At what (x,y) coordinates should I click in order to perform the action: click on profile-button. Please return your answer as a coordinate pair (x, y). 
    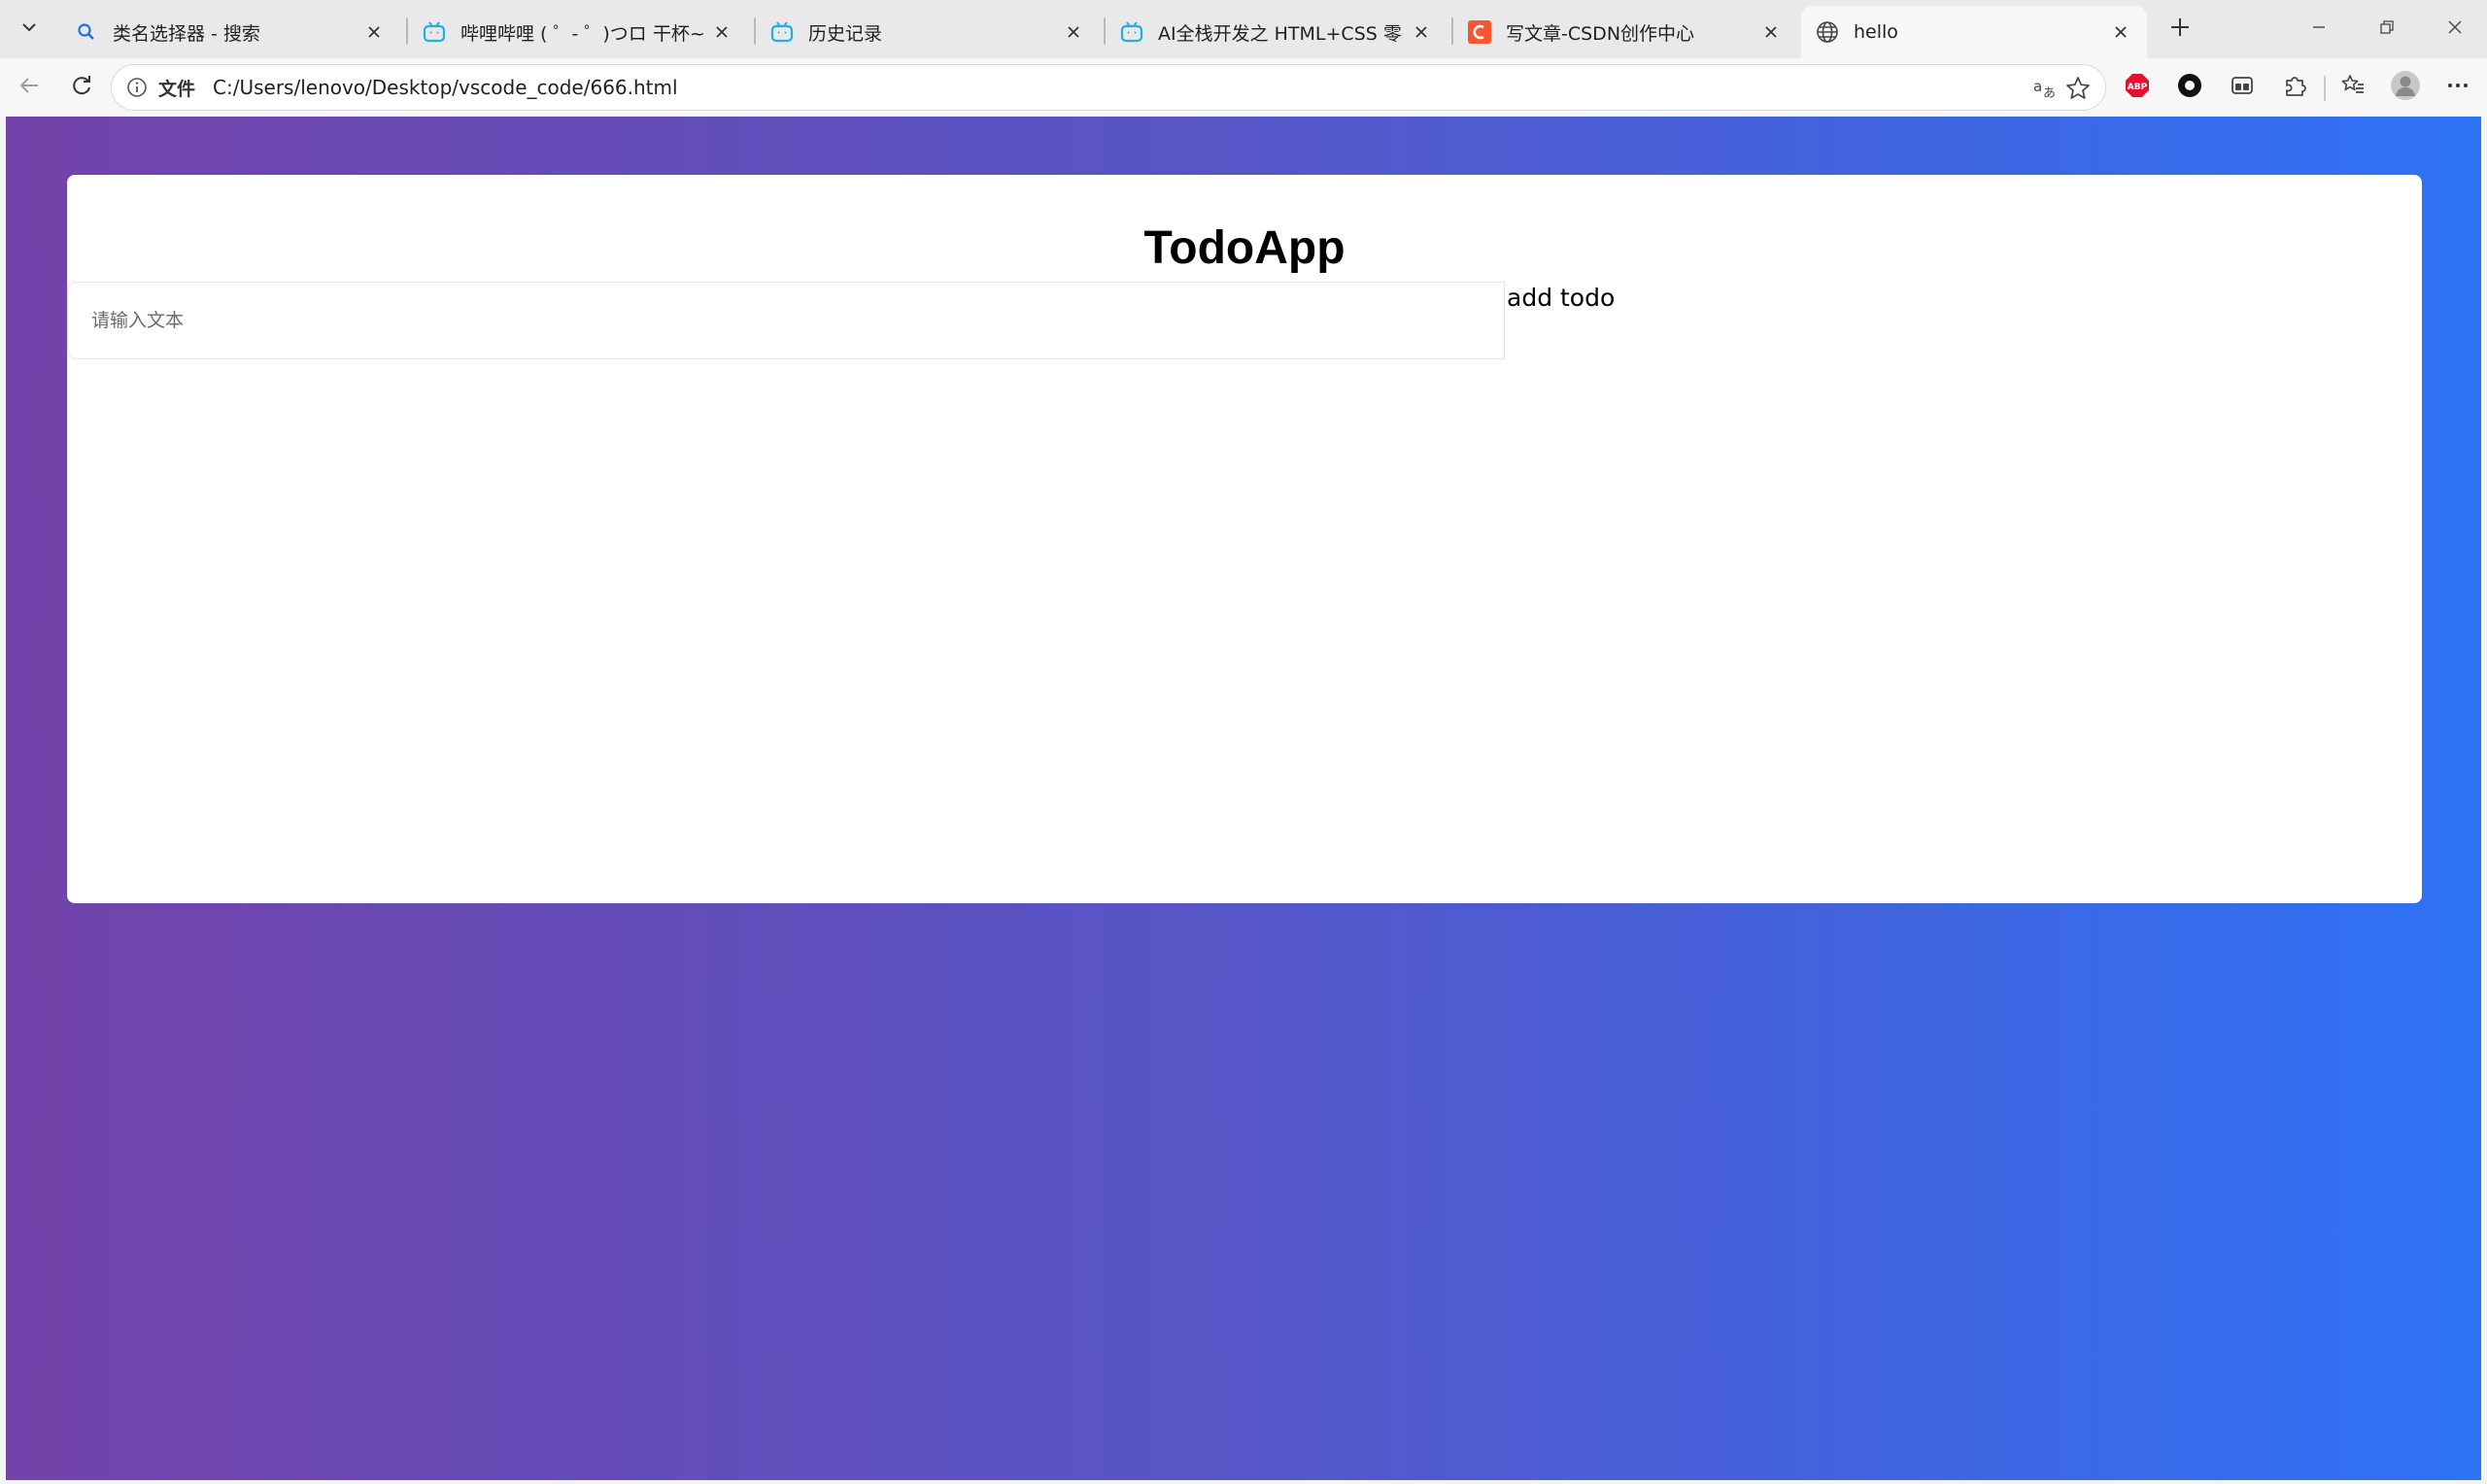
    Looking at the image, I should click on (2405, 88).